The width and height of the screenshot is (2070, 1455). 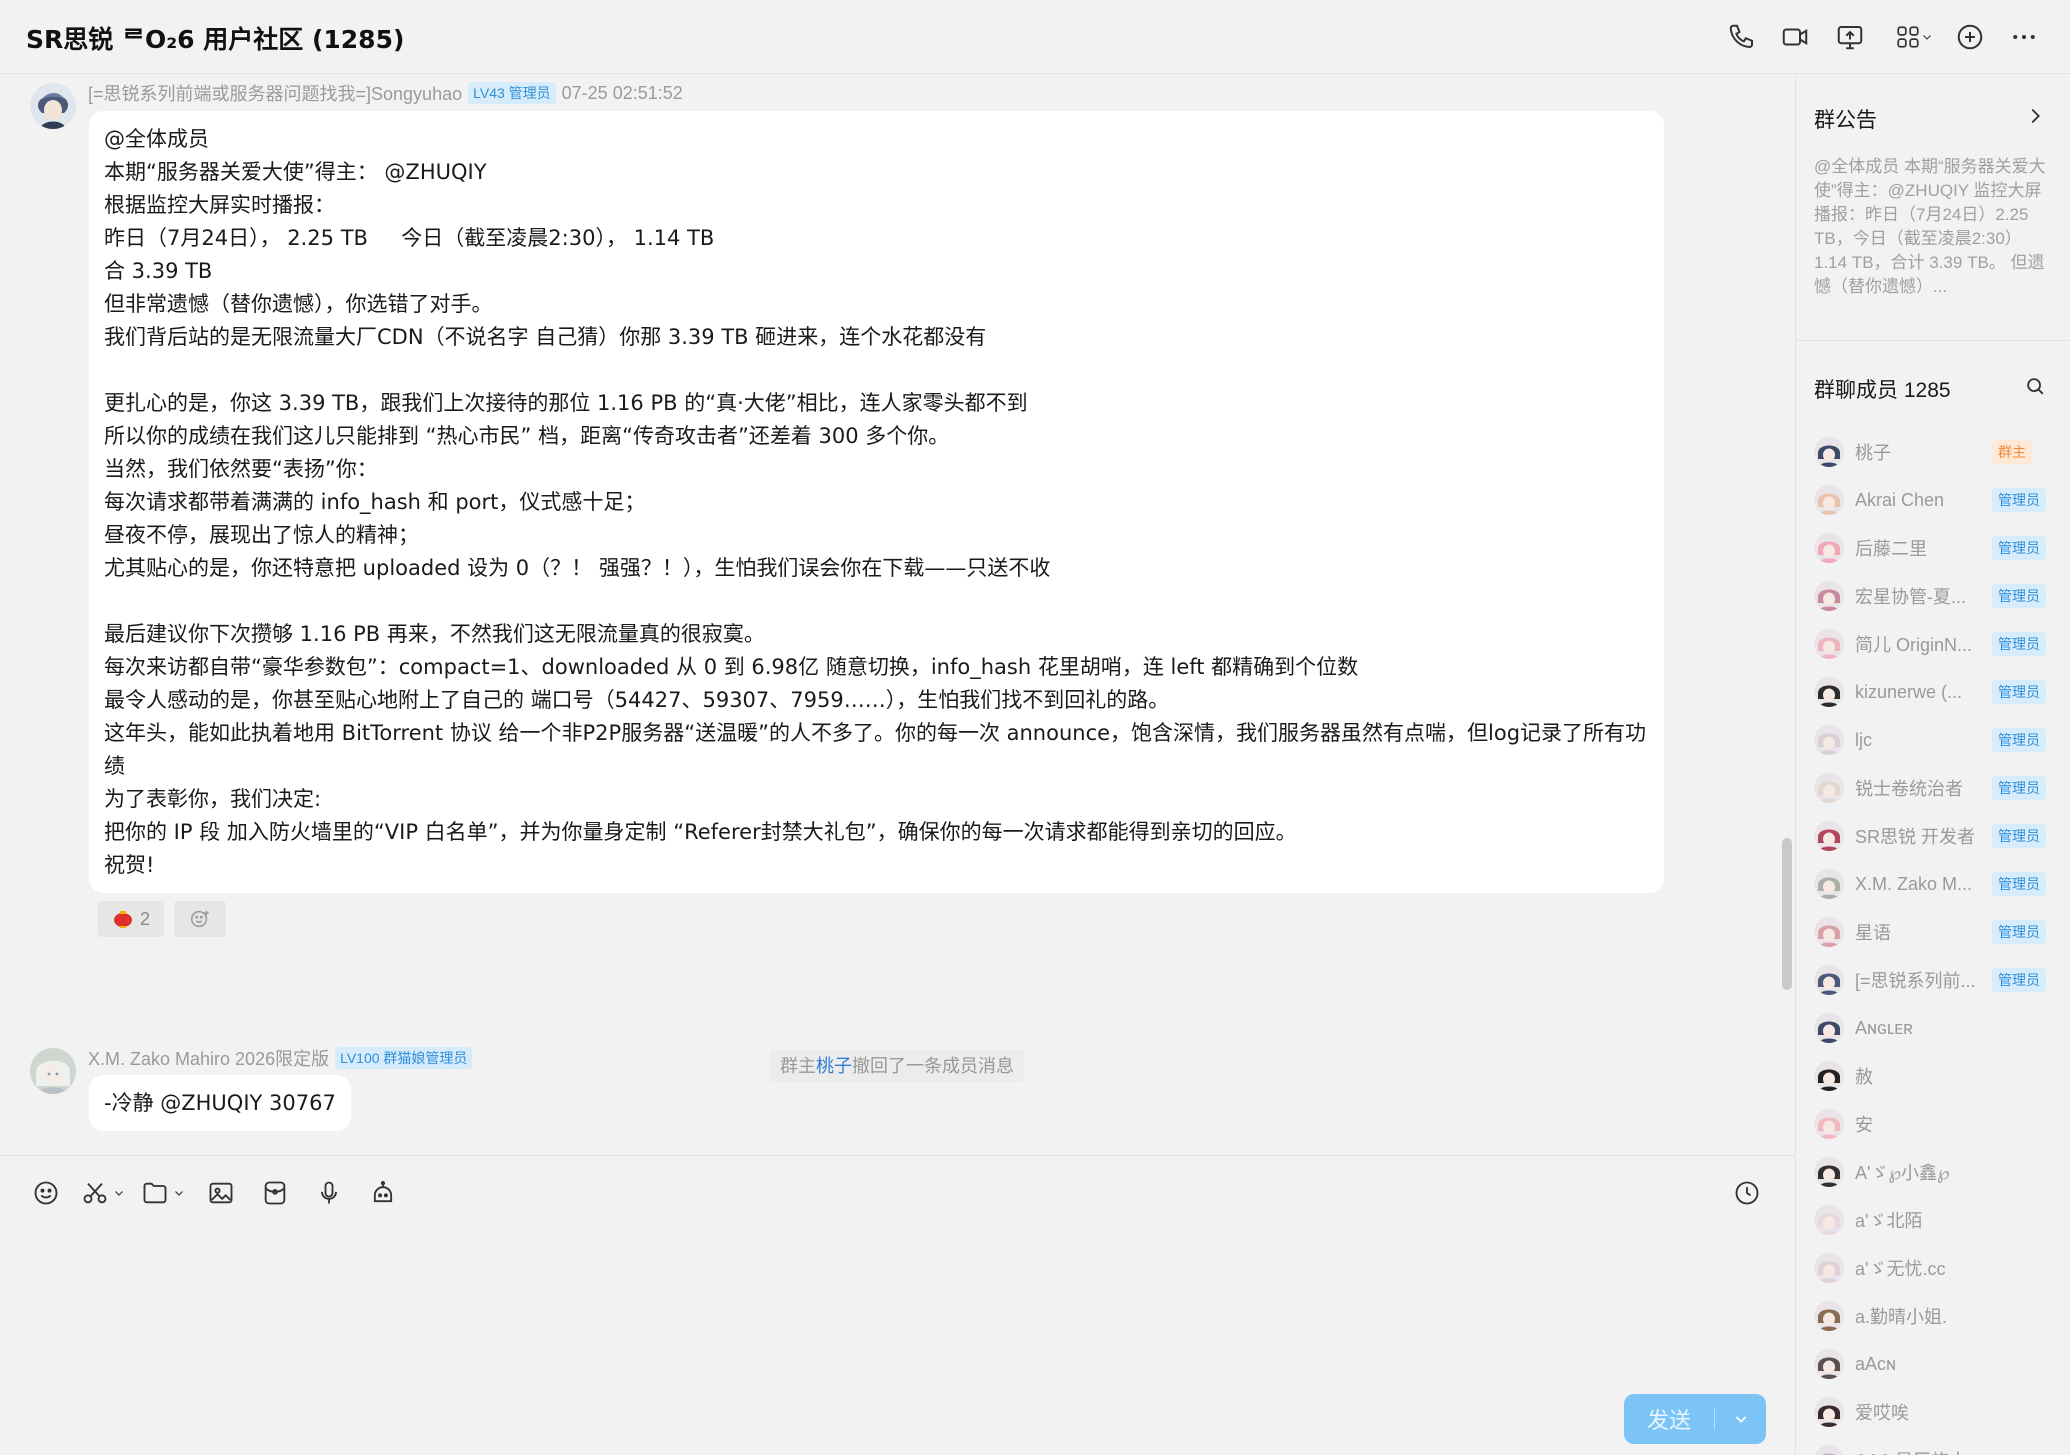 What do you see at coordinates (383, 1193) in the screenshot?
I see `bot-button` at bounding box center [383, 1193].